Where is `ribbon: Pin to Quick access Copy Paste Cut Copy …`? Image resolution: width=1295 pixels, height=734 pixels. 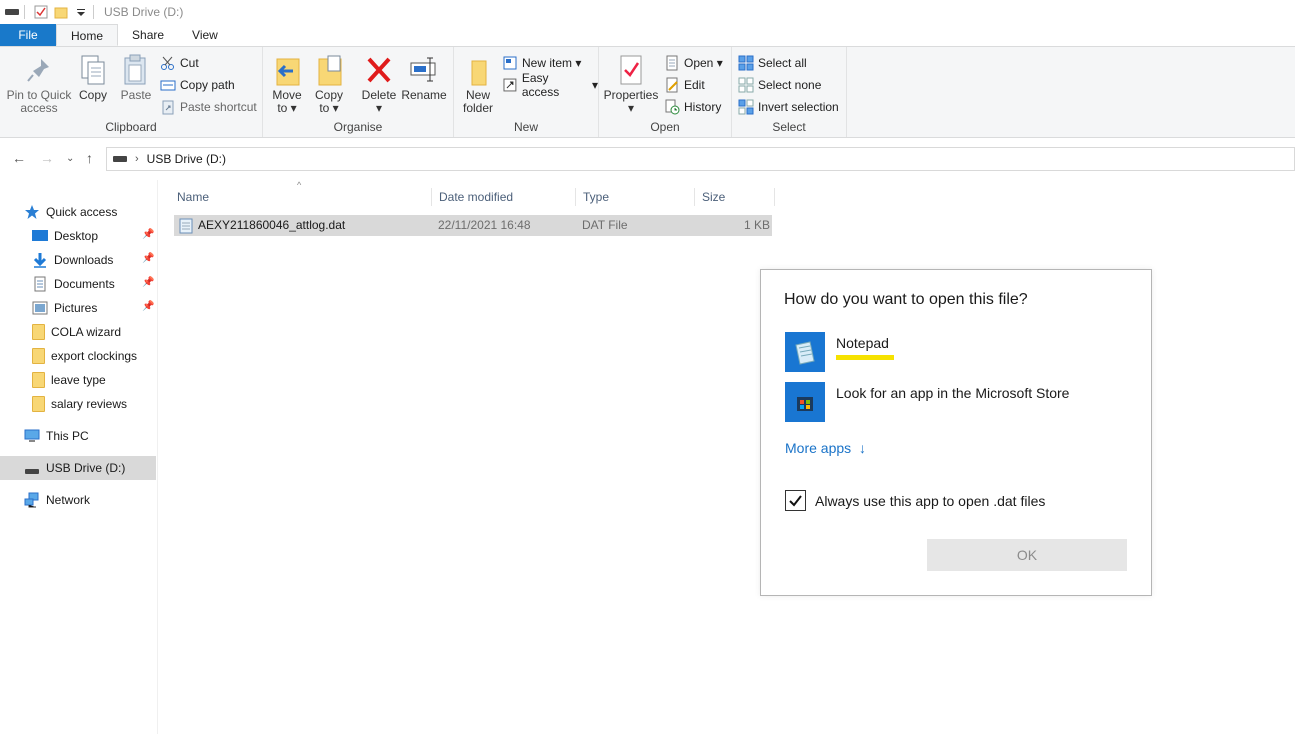 ribbon: Pin to Quick access Copy Paste Cut Copy … is located at coordinates (647, 92).